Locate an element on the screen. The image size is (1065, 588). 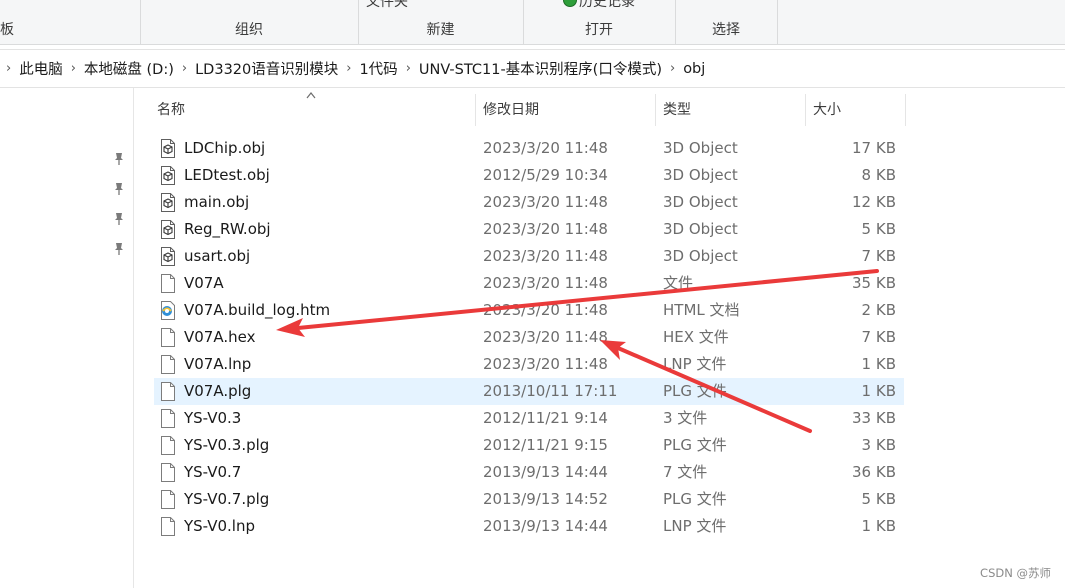
file-row: YS-V0.7 2013/9/13 14:44 7 文件 36 KB is located at coordinates (529, 472).